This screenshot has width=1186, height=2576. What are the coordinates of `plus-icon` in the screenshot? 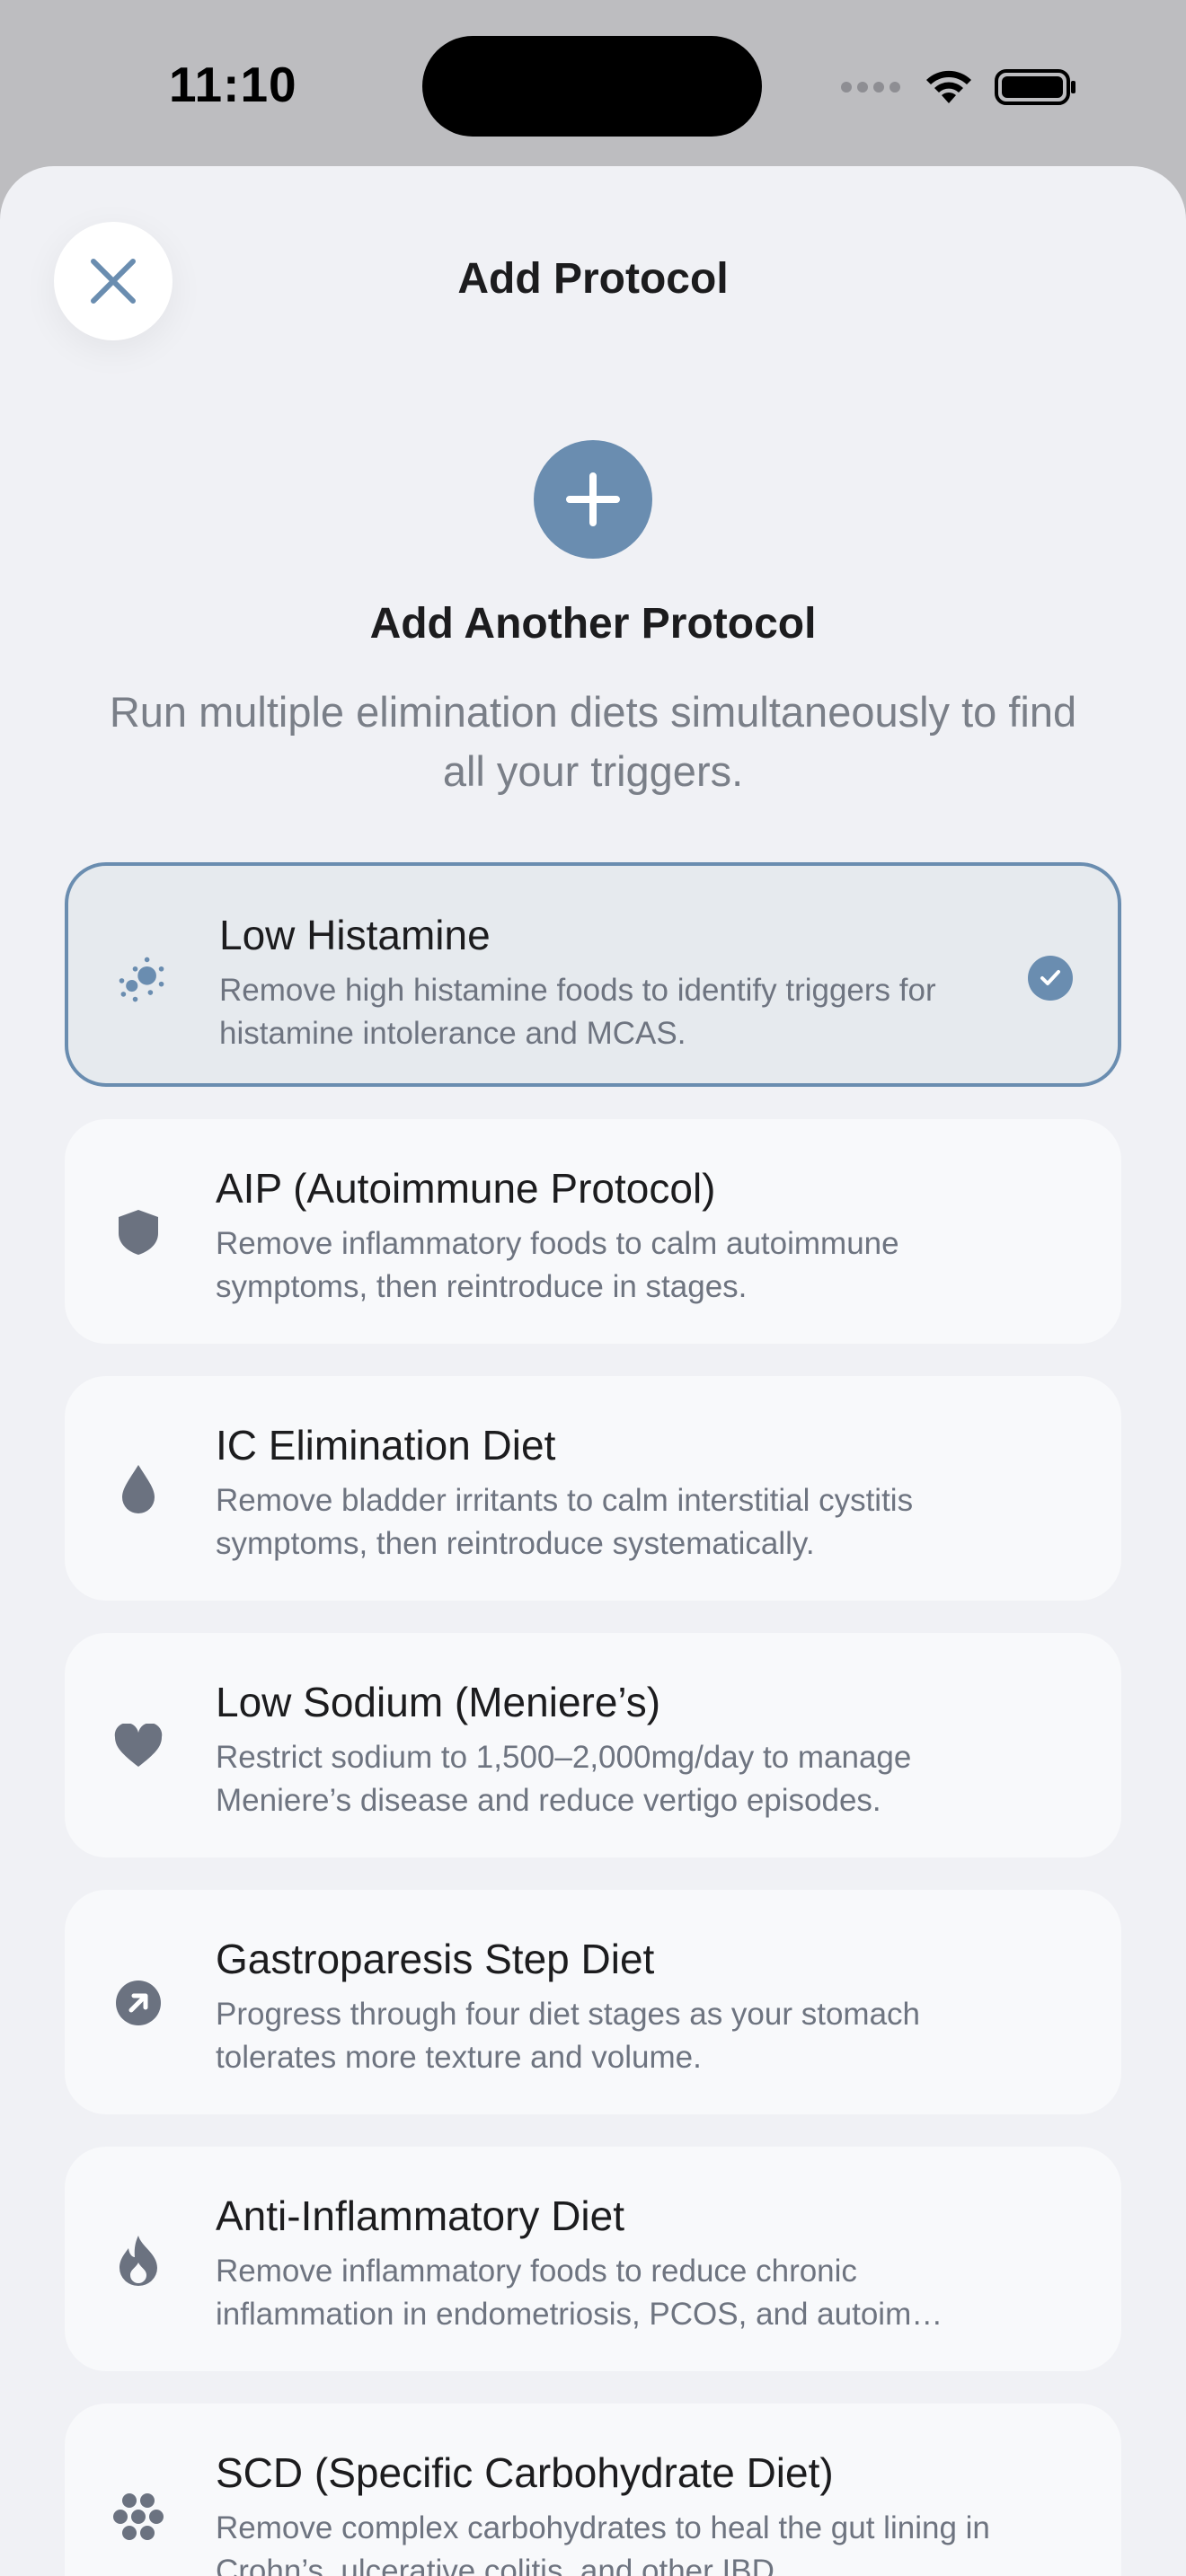 It's located at (593, 499).